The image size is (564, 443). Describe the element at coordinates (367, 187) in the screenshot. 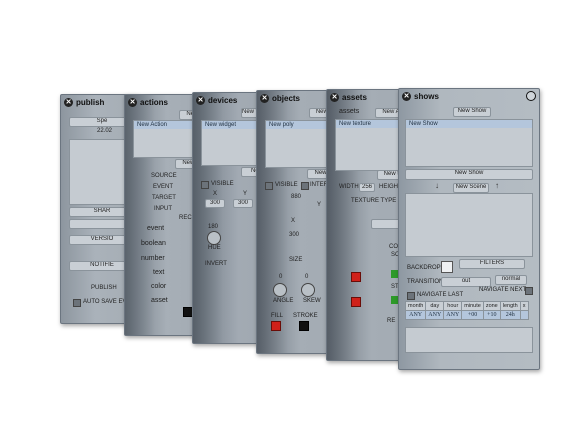

I see `width-input: 256` at that location.